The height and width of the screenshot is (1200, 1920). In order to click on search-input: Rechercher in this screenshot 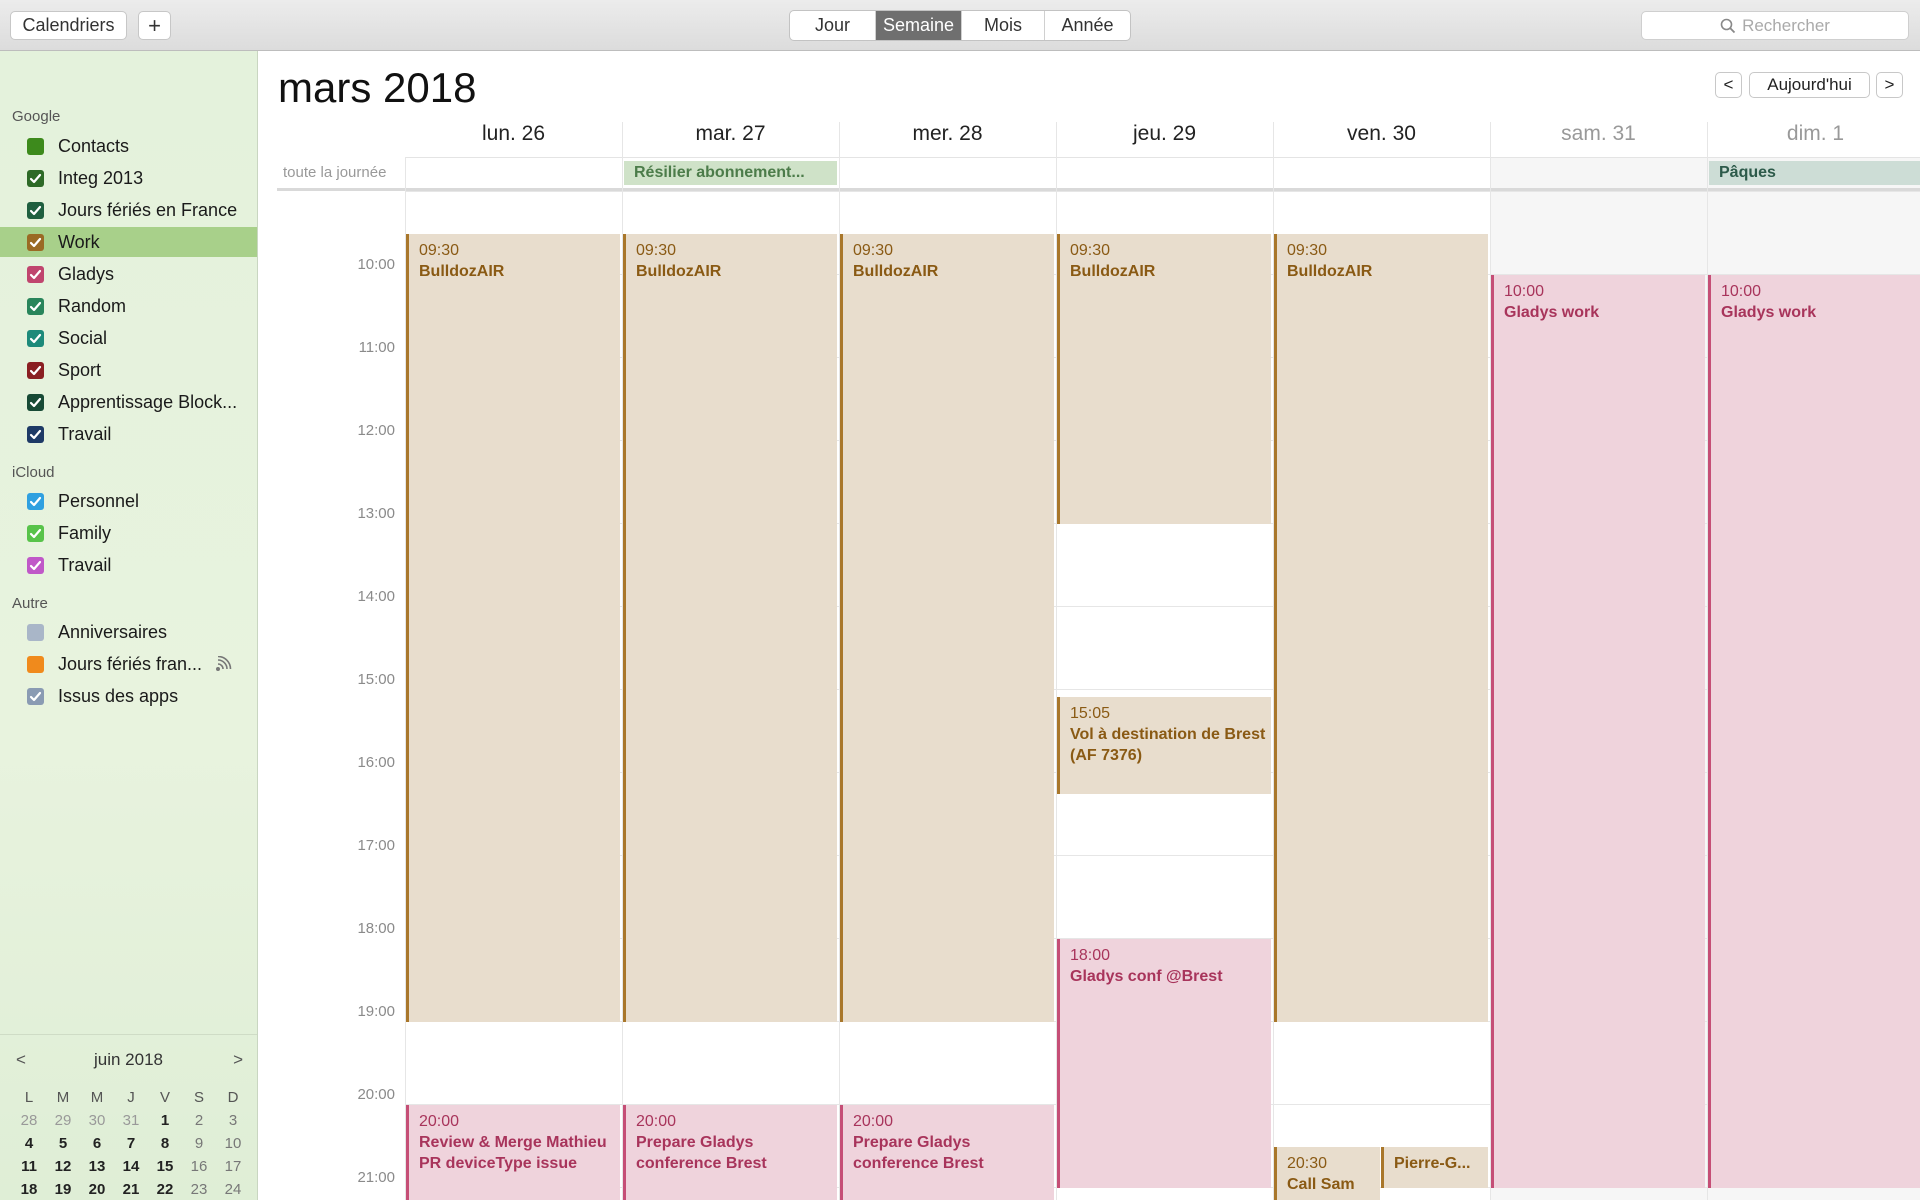, I will do `click(1775, 25)`.